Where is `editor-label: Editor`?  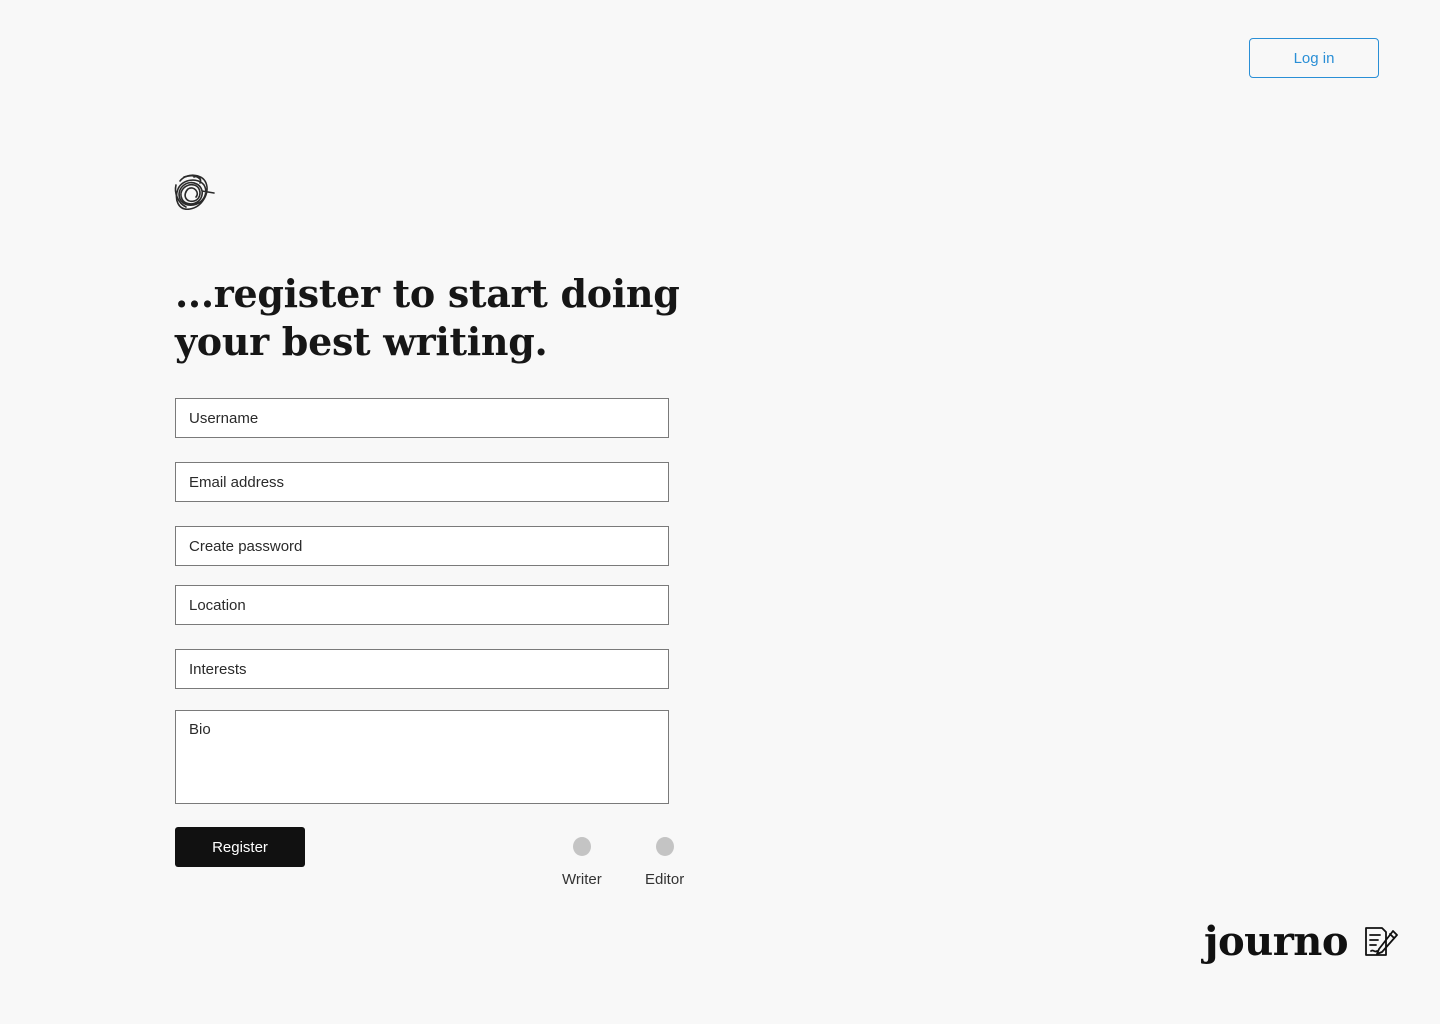
editor-label: Editor is located at coordinates (665, 879).